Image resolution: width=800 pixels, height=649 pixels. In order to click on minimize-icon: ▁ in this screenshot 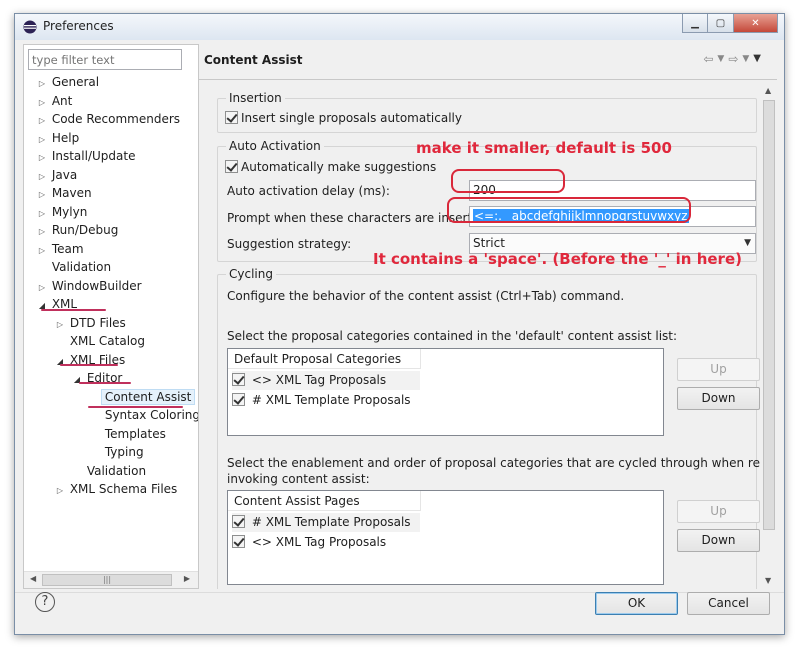, I will do `click(695, 23)`.